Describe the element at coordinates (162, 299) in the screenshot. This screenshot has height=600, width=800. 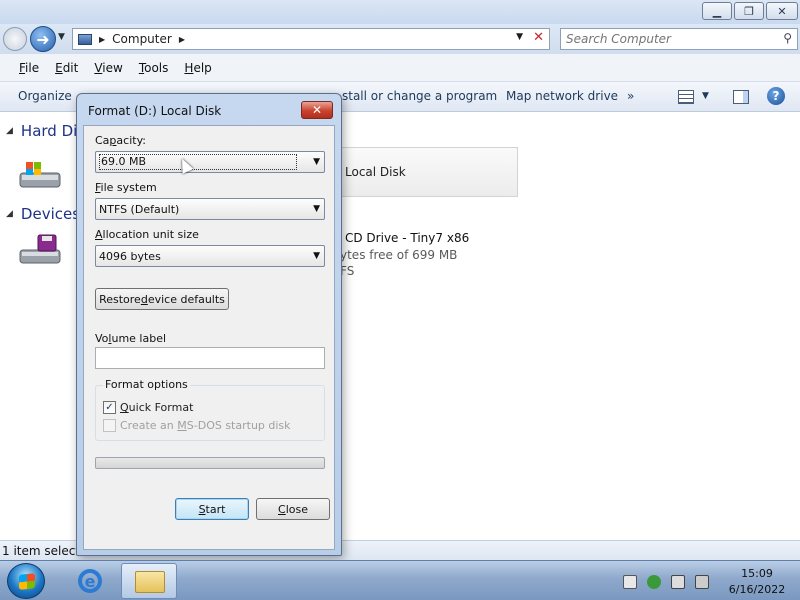
I see `restore-defaults-button: Restore d evice defaults` at that location.